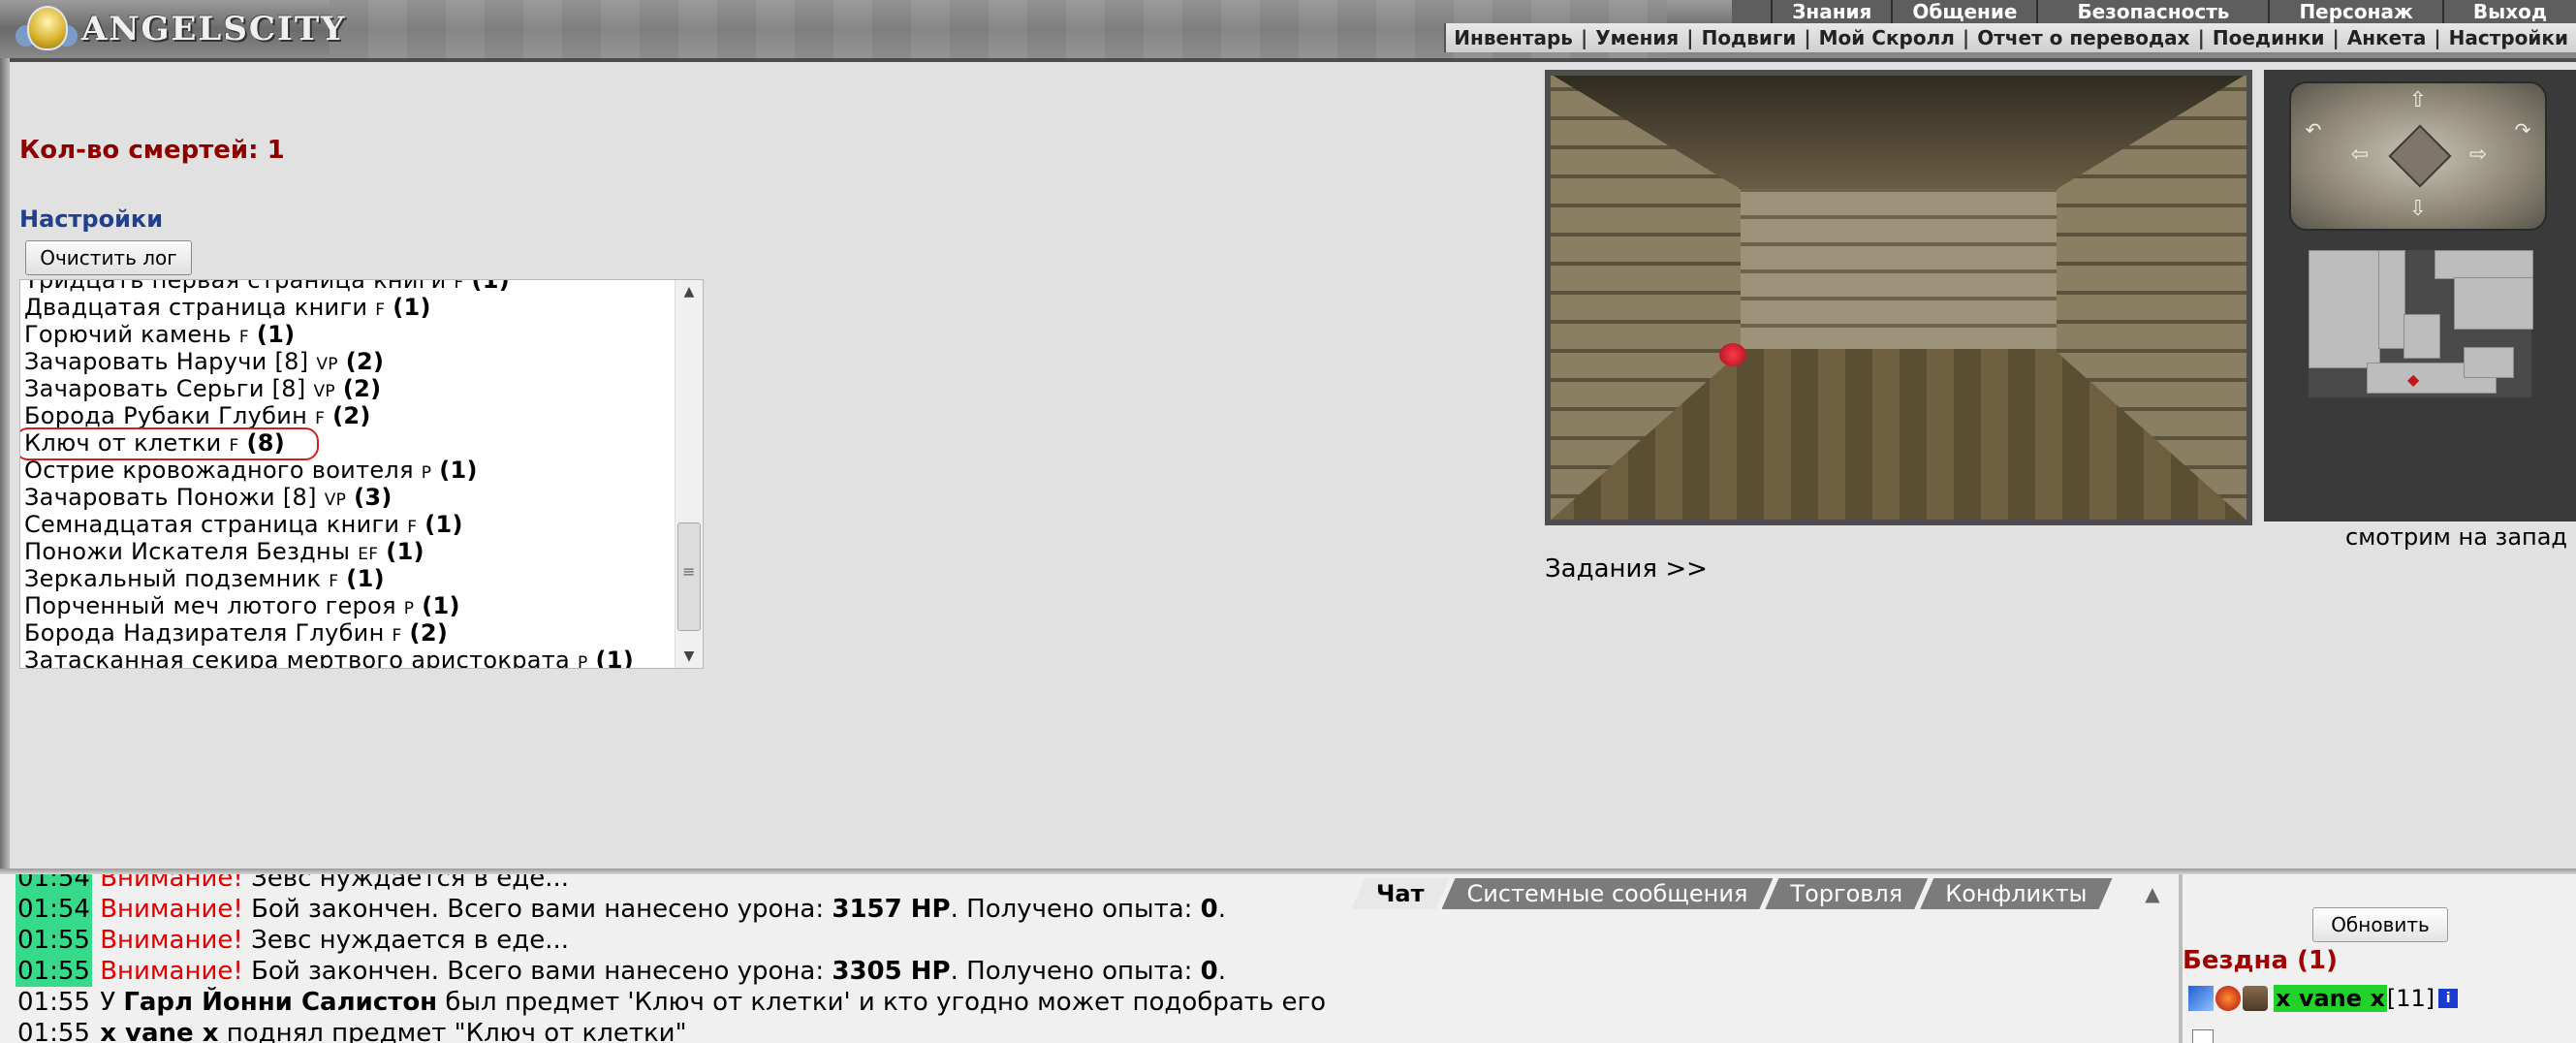  I want to click on side-edge, so click(5, 464).